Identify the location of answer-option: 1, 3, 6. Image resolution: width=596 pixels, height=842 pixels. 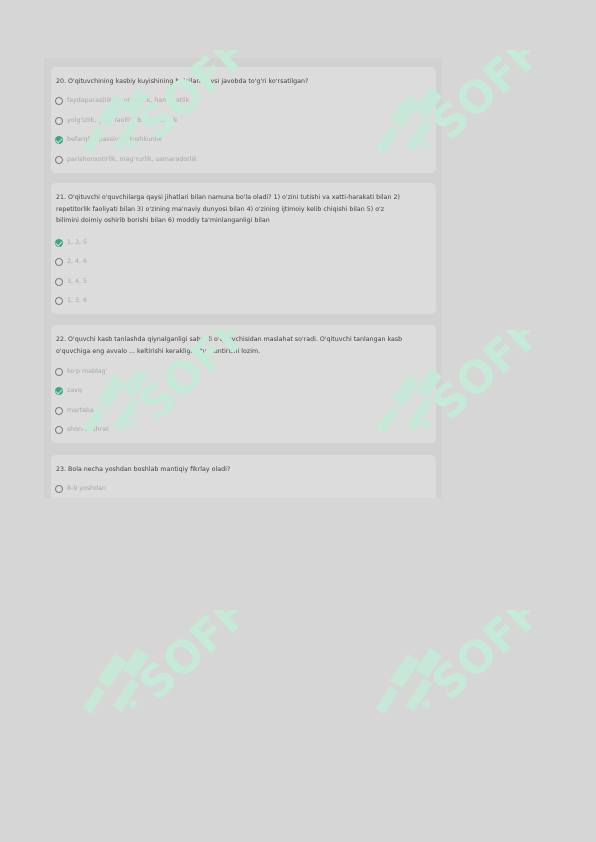
(71, 300).